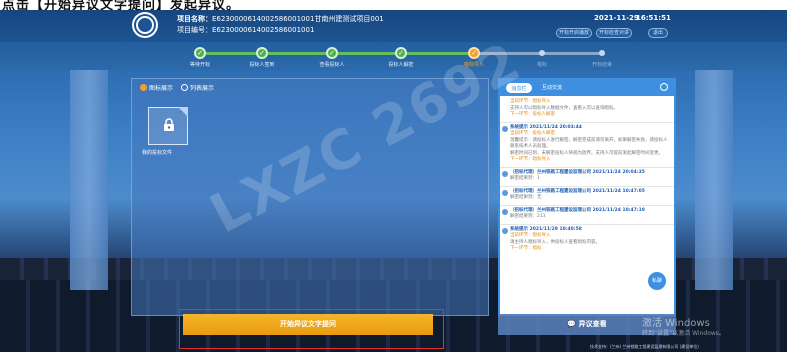 Image resolution: width=787 pixels, height=352 pixels. I want to click on message-line: 解密结果到：213, so click(528, 216).